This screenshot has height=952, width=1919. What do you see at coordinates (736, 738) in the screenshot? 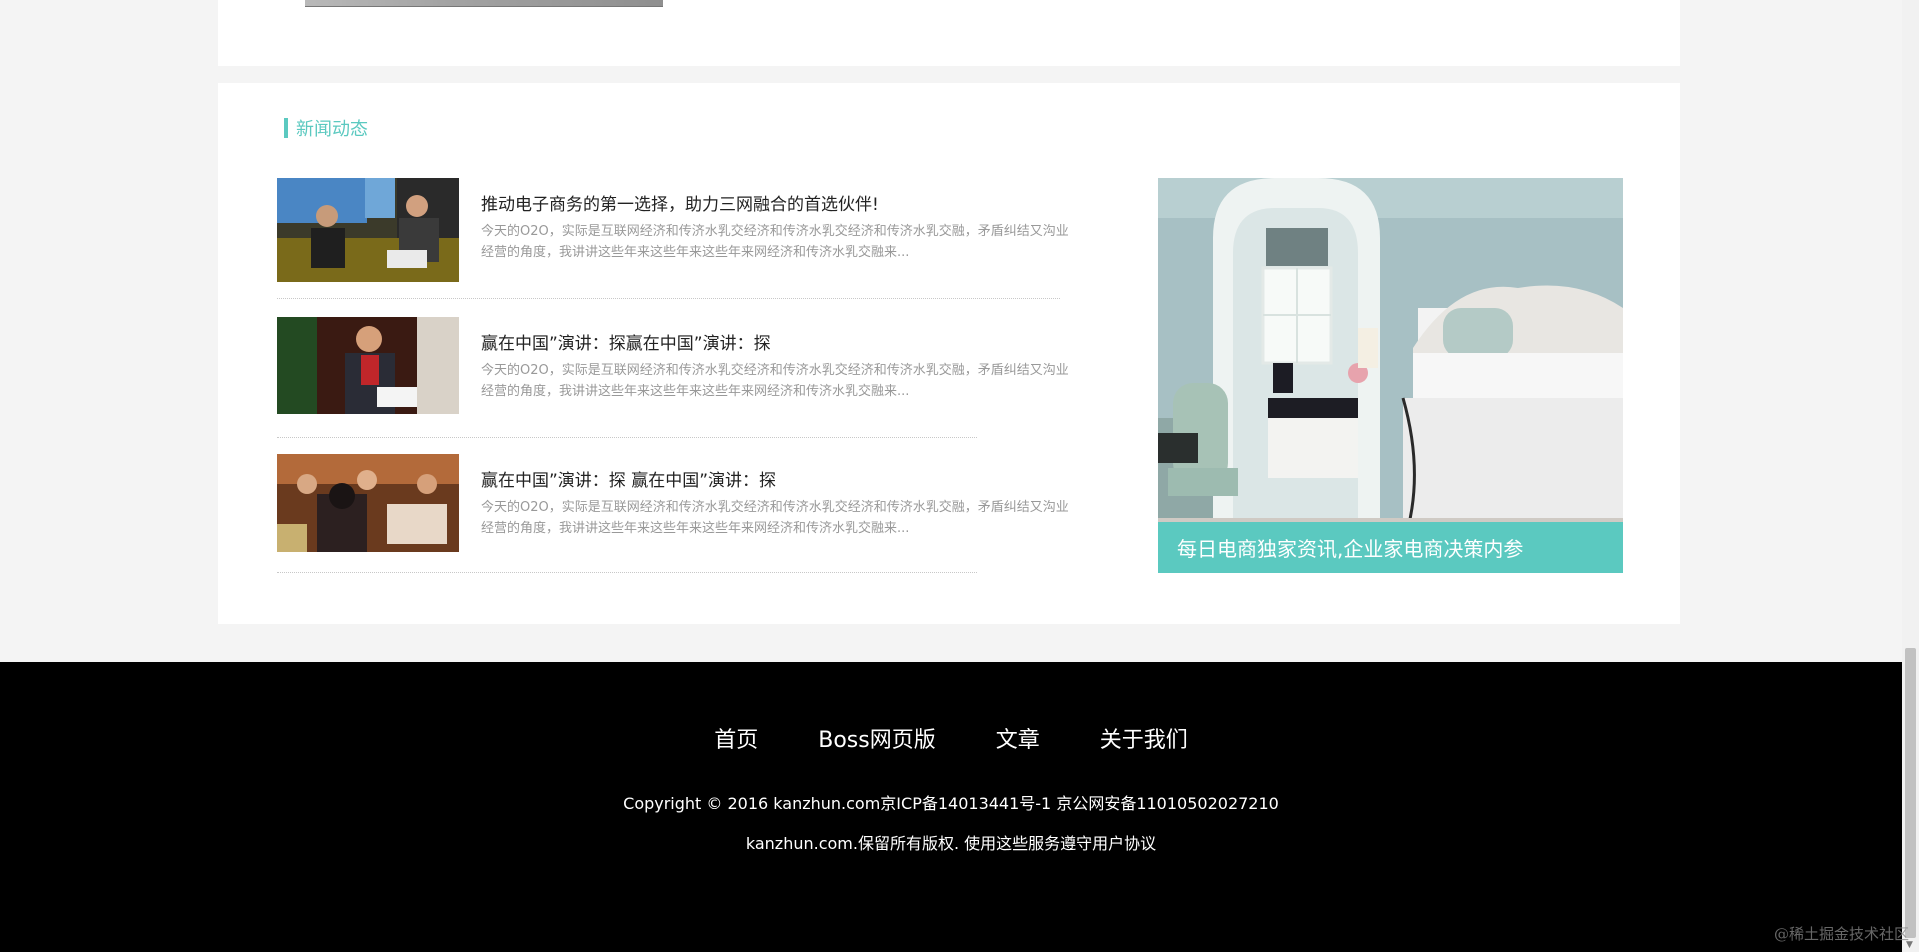
I see `footer-link-home: 首页` at bounding box center [736, 738].